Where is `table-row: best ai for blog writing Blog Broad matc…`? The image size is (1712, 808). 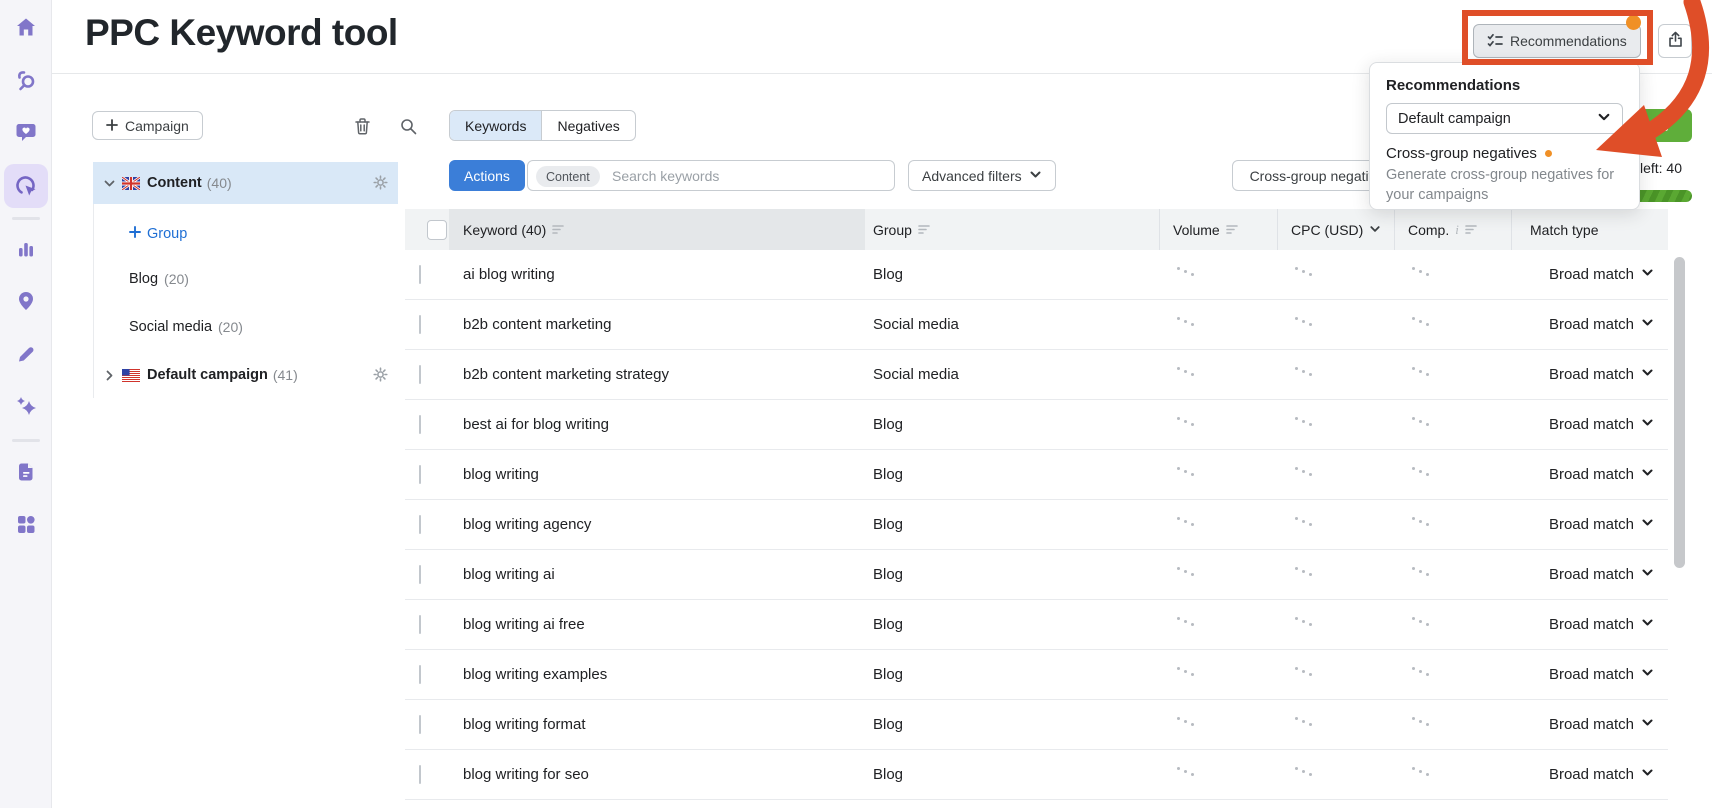
table-row: best ai for blog writing Blog Broad matc… is located at coordinates (1036, 425).